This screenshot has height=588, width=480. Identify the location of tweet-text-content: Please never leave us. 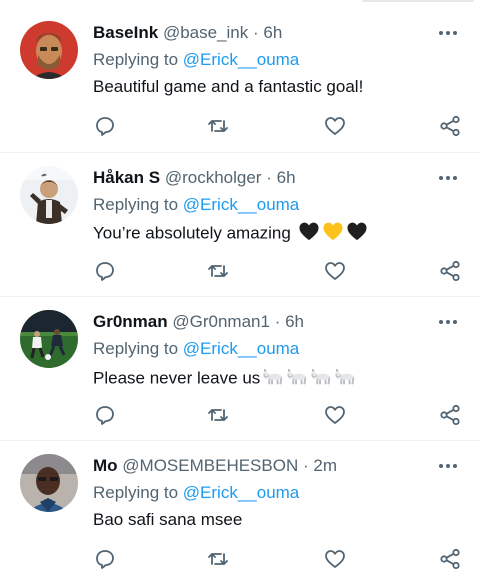
(177, 378).